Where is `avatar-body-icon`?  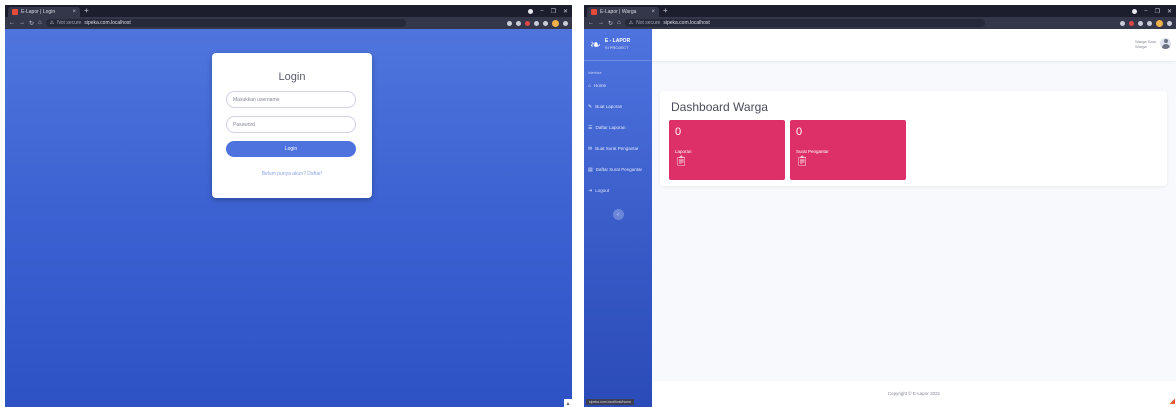
avatar-body-icon is located at coordinates (1165, 46).